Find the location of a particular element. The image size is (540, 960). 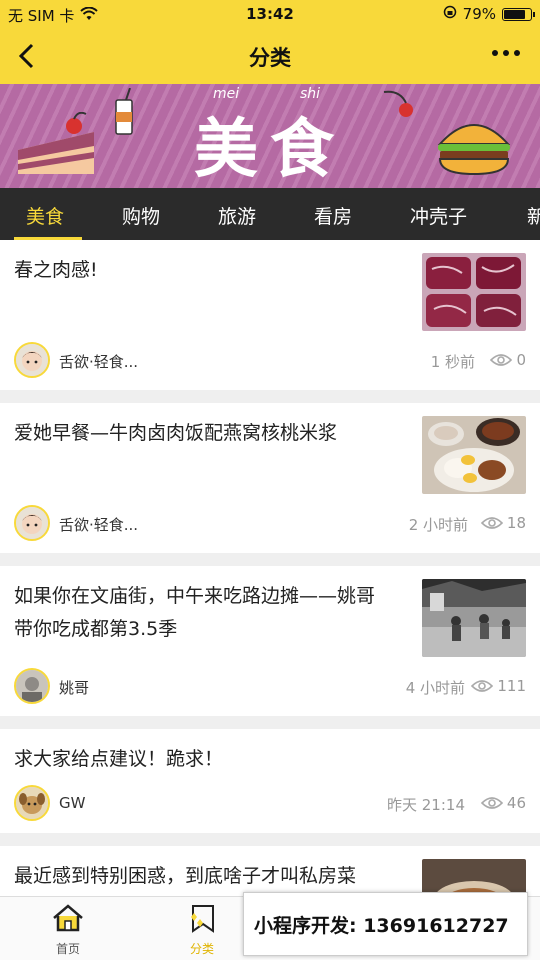

author-name: GW is located at coordinates (72, 803).